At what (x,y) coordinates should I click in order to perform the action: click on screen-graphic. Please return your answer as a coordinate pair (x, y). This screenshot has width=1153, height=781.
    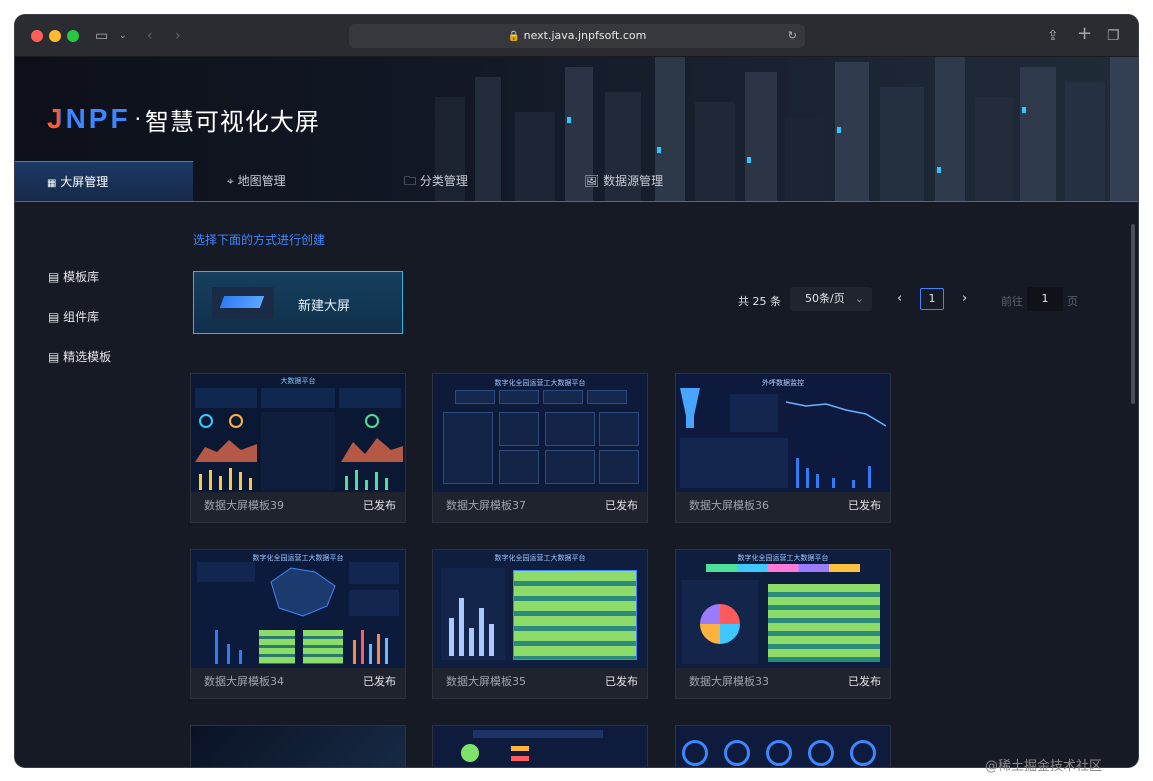
    Looking at the image, I should click on (242, 302).